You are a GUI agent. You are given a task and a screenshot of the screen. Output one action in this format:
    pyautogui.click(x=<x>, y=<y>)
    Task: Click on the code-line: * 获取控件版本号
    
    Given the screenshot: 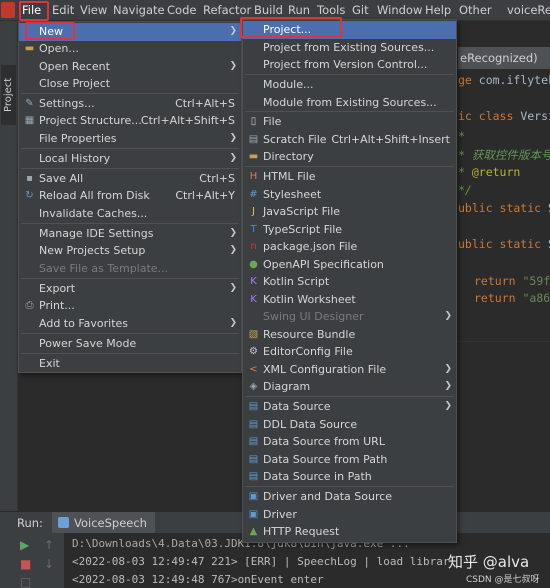 What is the action you would take?
    pyautogui.click(x=504, y=155)
    